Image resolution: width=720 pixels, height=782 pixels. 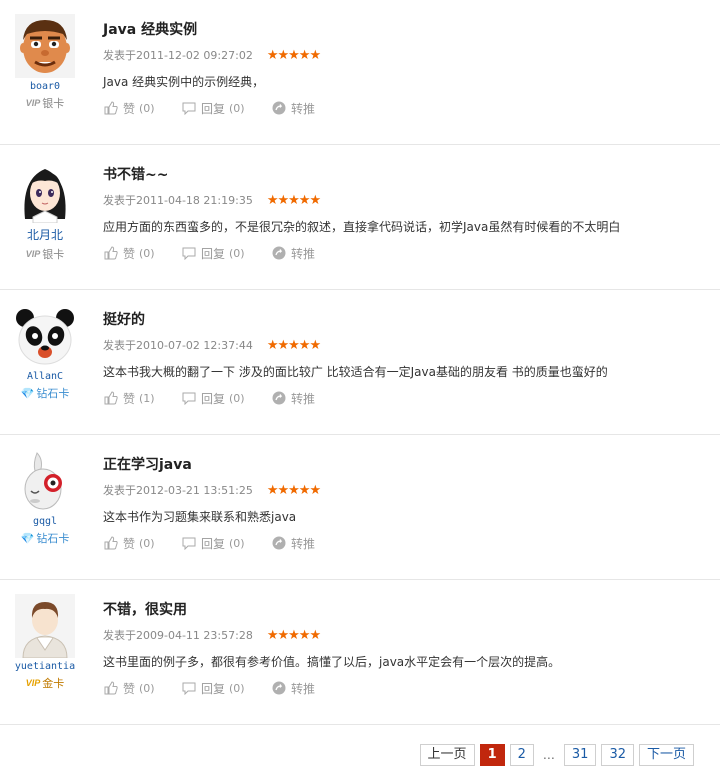 What do you see at coordinates (580, 755) in the screenshot?
I see `page-31-button: 31` at bounding box center [580, 755].